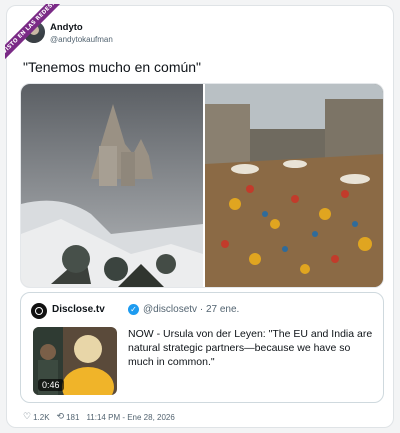 This screenshot has height=433, width=400. What do you see at coordinates (191, 309) in the screenshot?
I see `quoted-source-handle: @disclosetv · 27 ene.` at bounding box center [191, 309].